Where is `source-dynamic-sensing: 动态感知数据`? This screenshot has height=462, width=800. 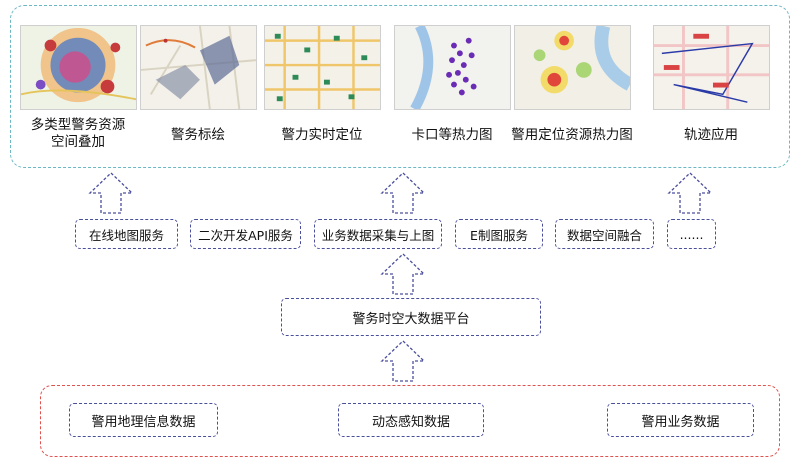 source-dynamic-sensing: 动态感知数据 is located at coordinates (411, 420).